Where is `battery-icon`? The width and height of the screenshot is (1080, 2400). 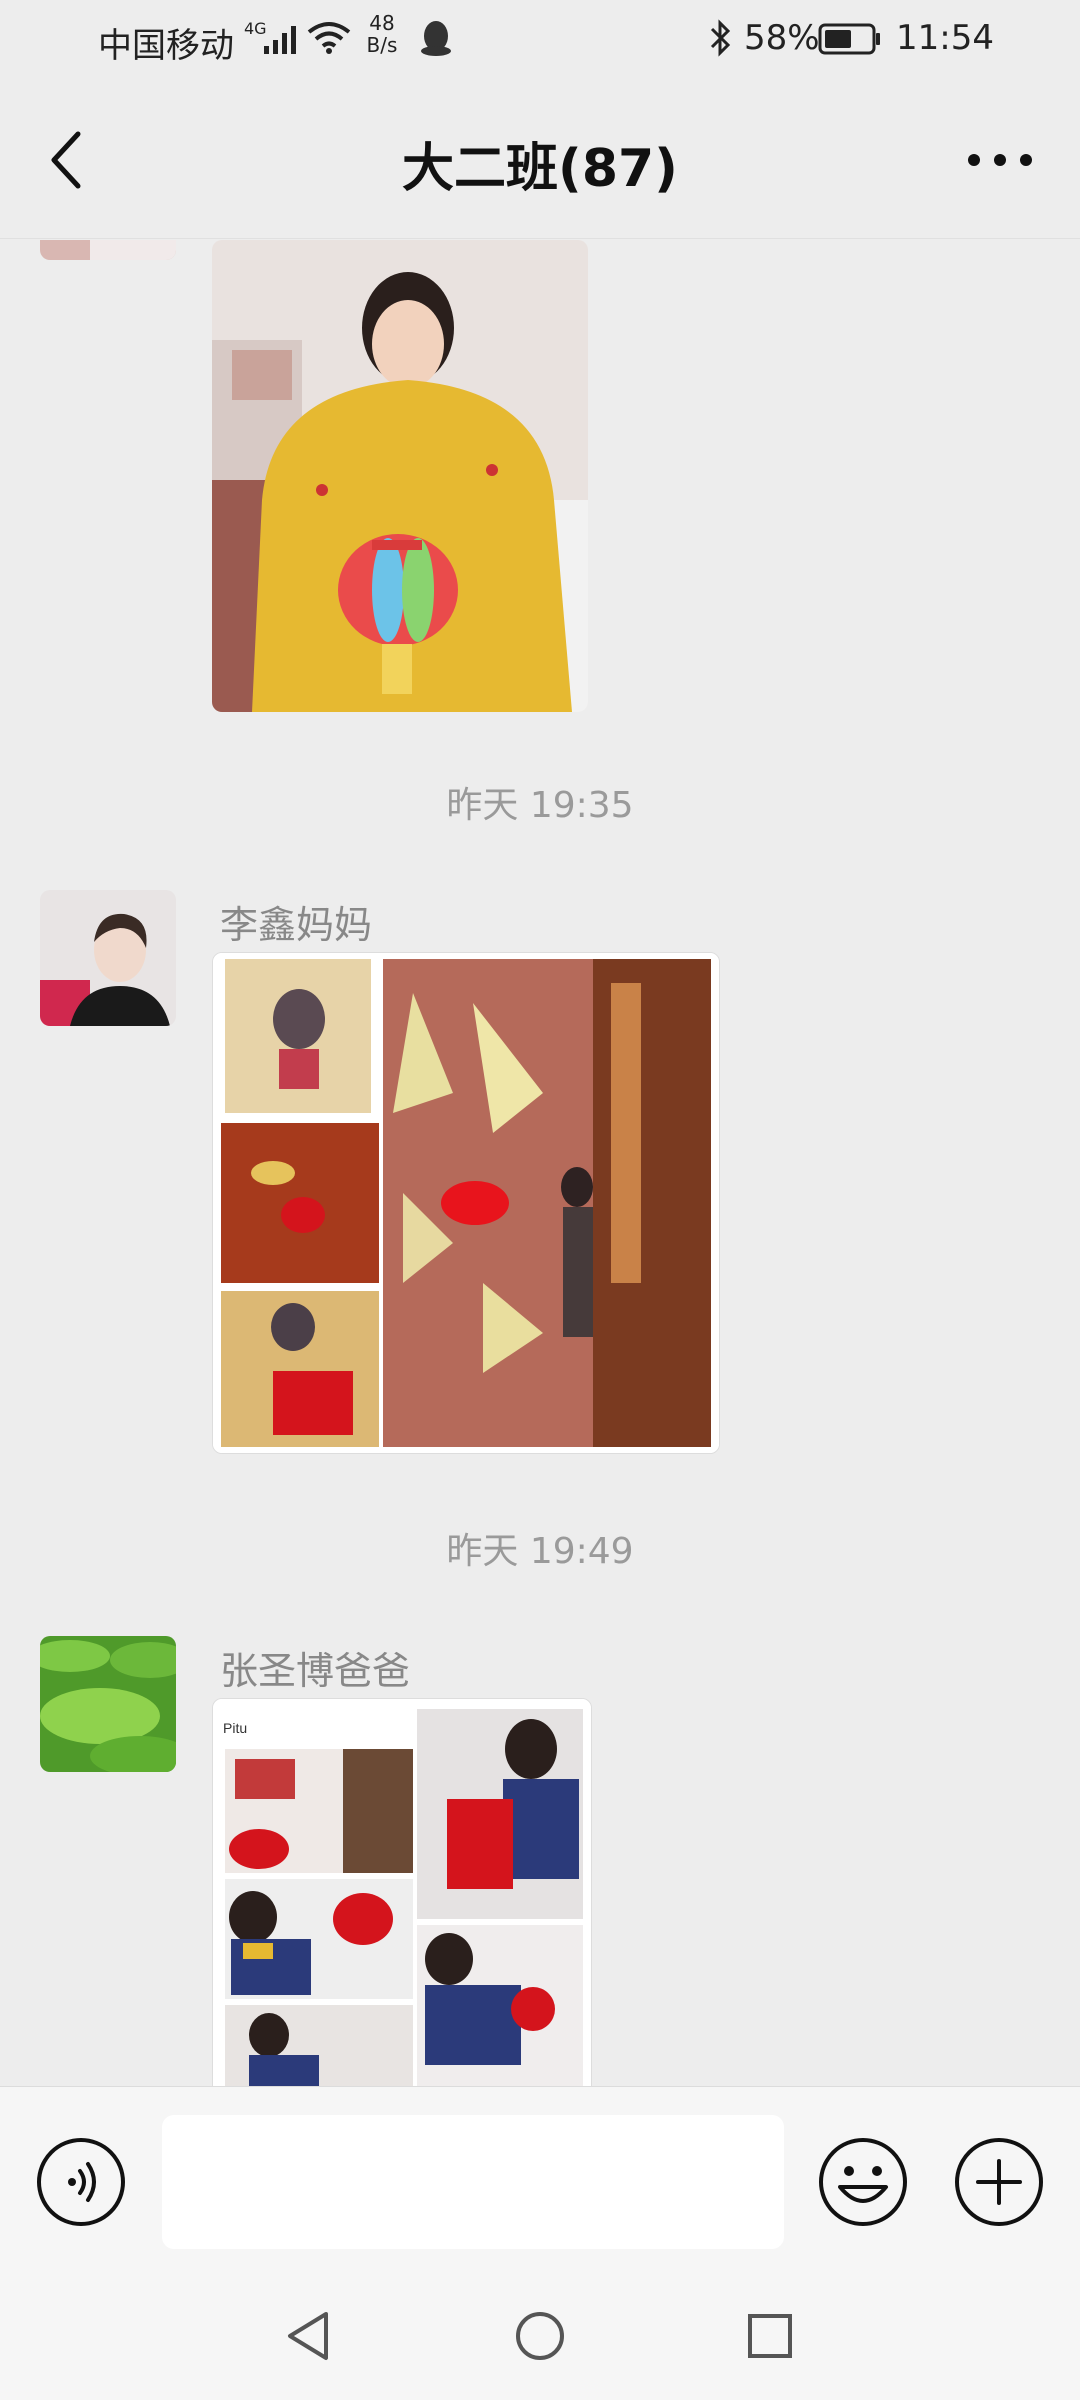
battery-icon is located at coordinates (849, 39).